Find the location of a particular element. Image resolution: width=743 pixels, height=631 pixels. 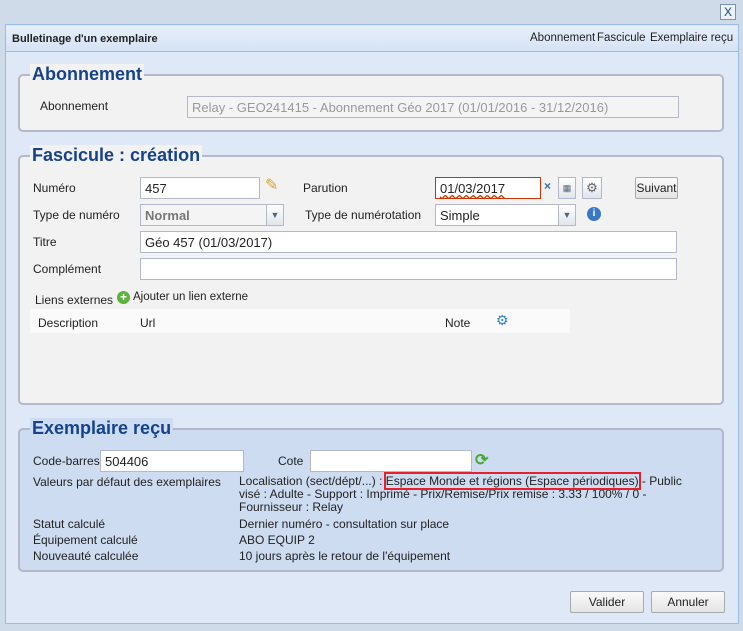

dialog-title: Bulletinage d'un exemplaire is located at coordinates (85, 39).